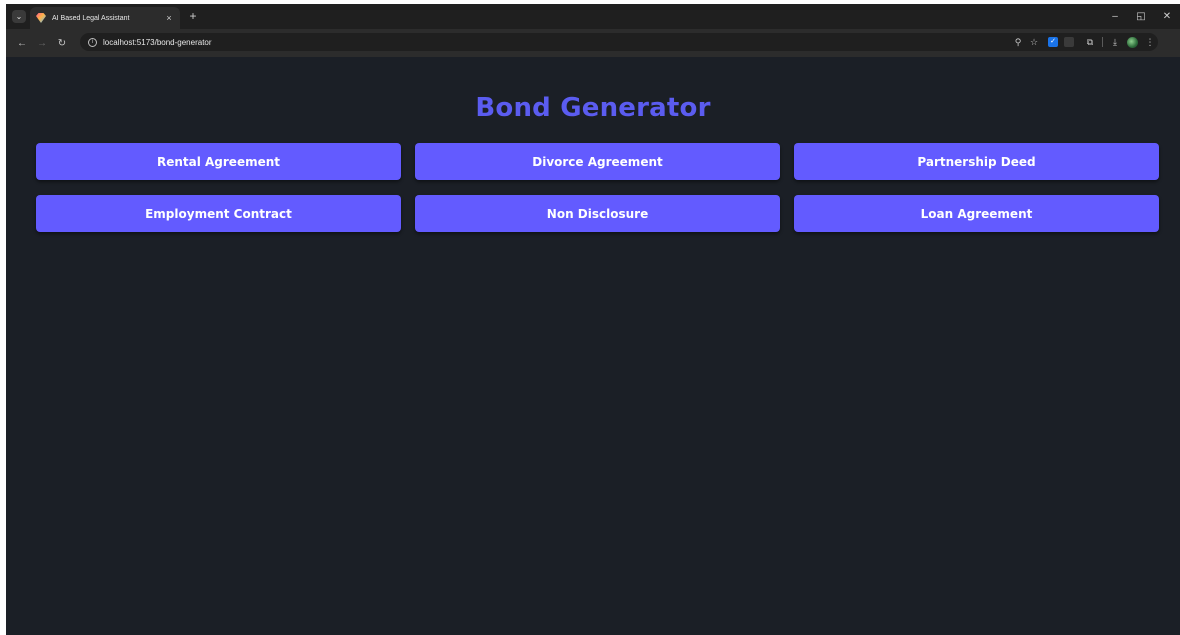  What do you see at coordinates (597, 161) in the screenshot?
I see `divorce-agreement-button: Divorce Agreement` at bounding box center [597, 161].